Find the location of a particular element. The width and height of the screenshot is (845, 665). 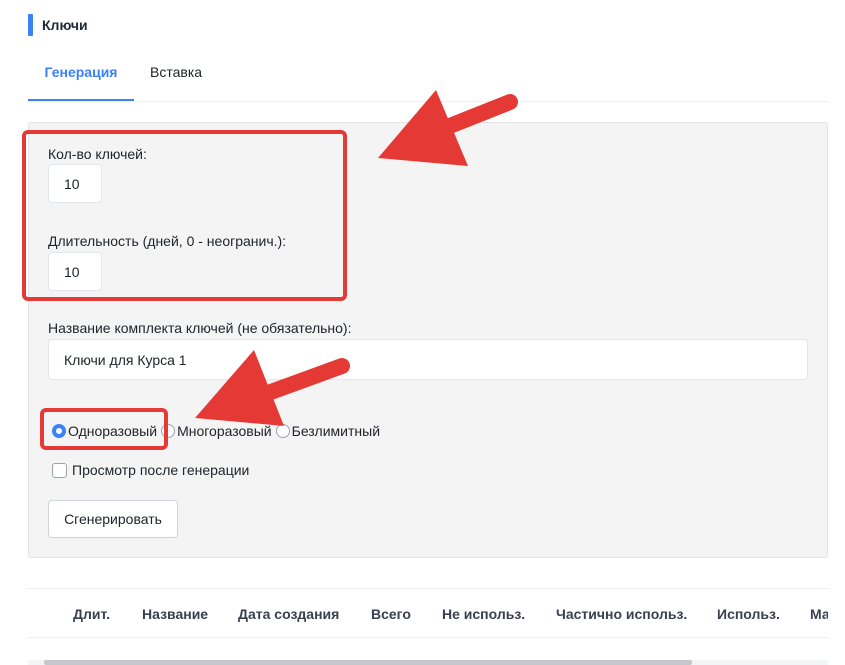

horizontal-scrollbar is located at coordinates (428, 662).